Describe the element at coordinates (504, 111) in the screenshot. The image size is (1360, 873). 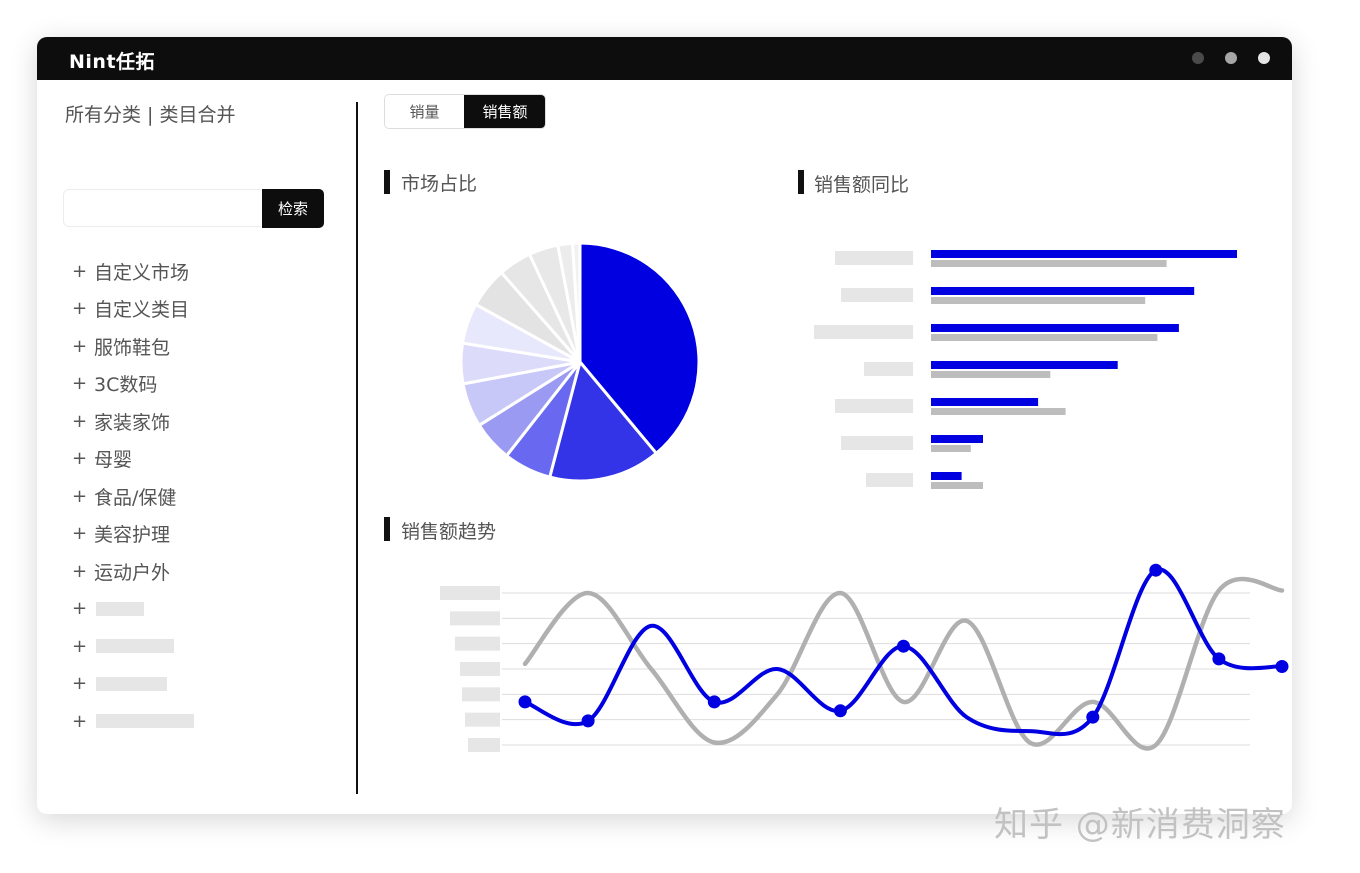
I see `tab-sales-amount: 销售额` at that location.